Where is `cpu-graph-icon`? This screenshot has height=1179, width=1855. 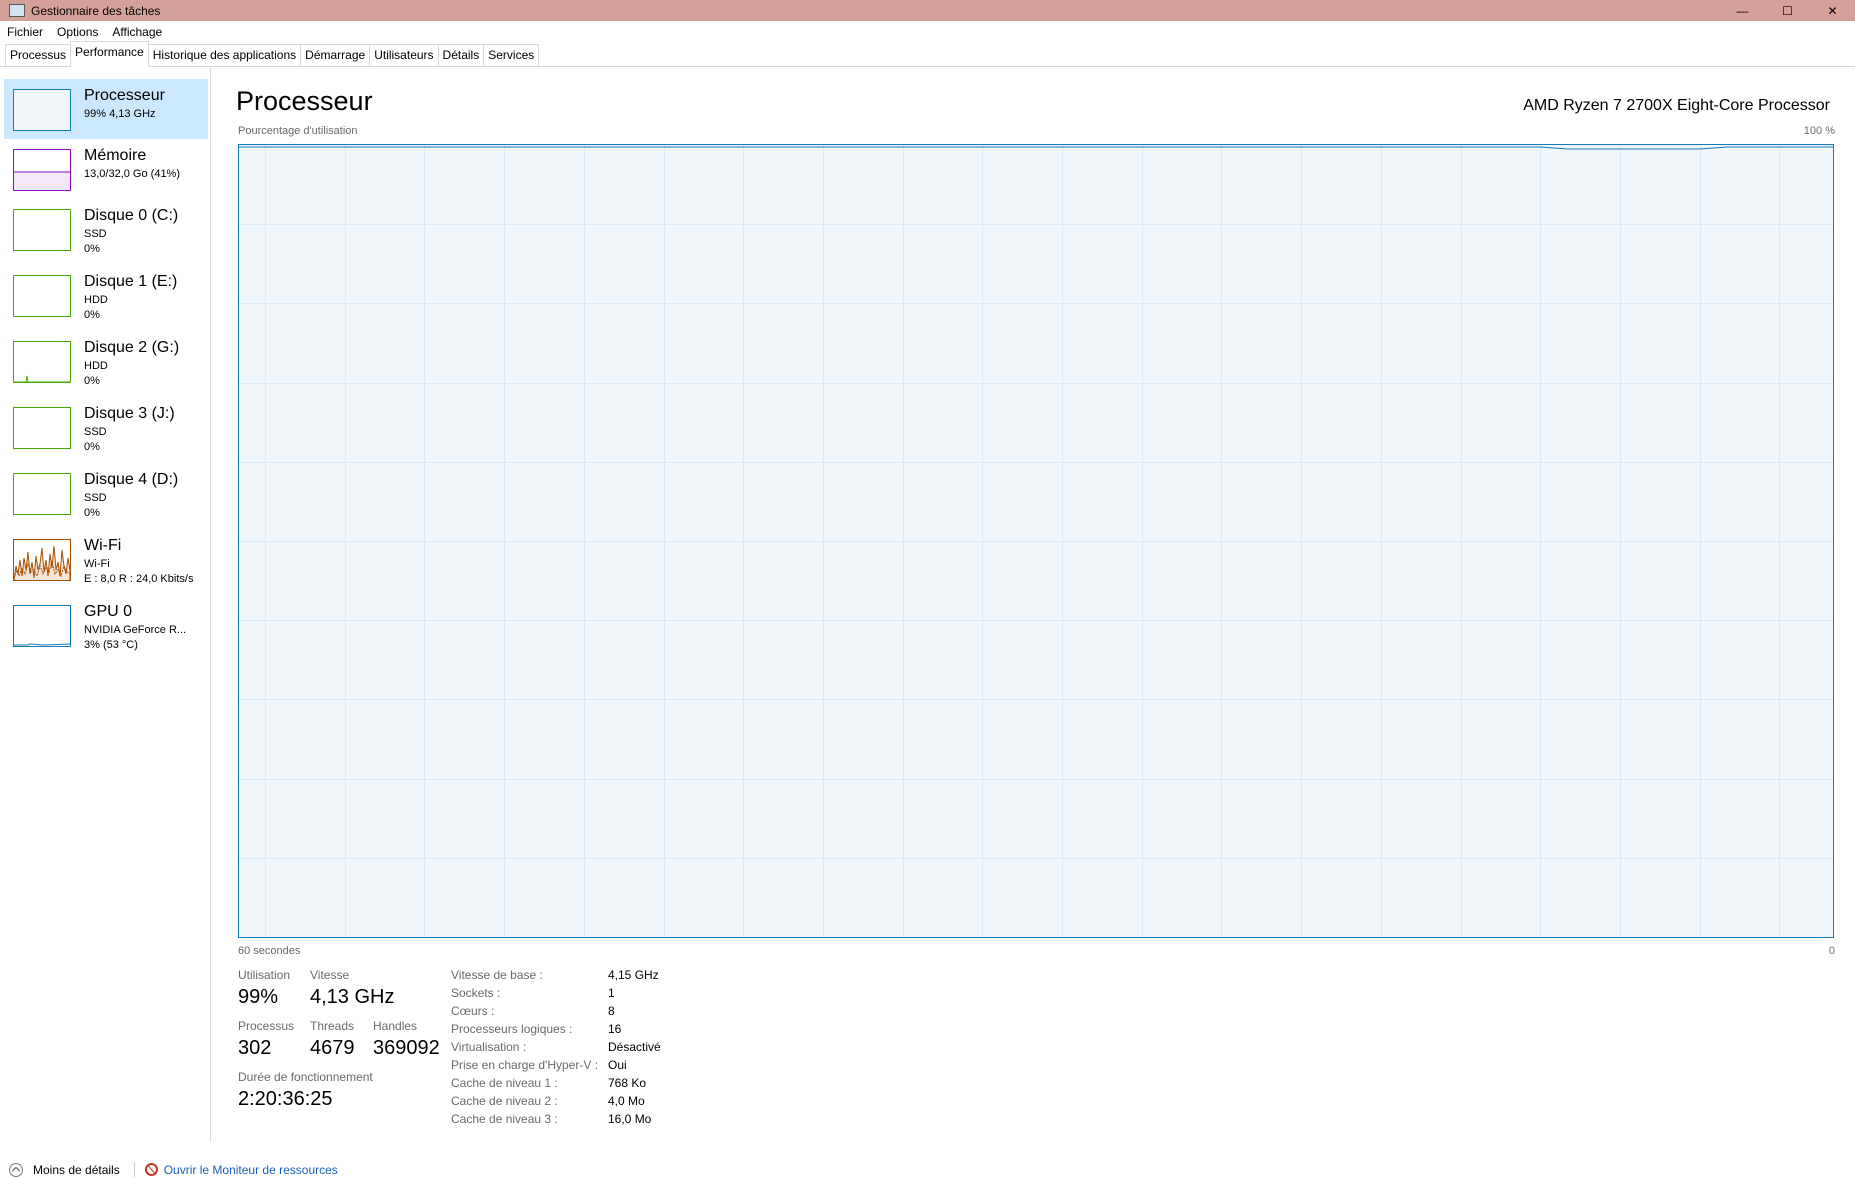
cpu-graph-icon is located at coordinates (42, 110).